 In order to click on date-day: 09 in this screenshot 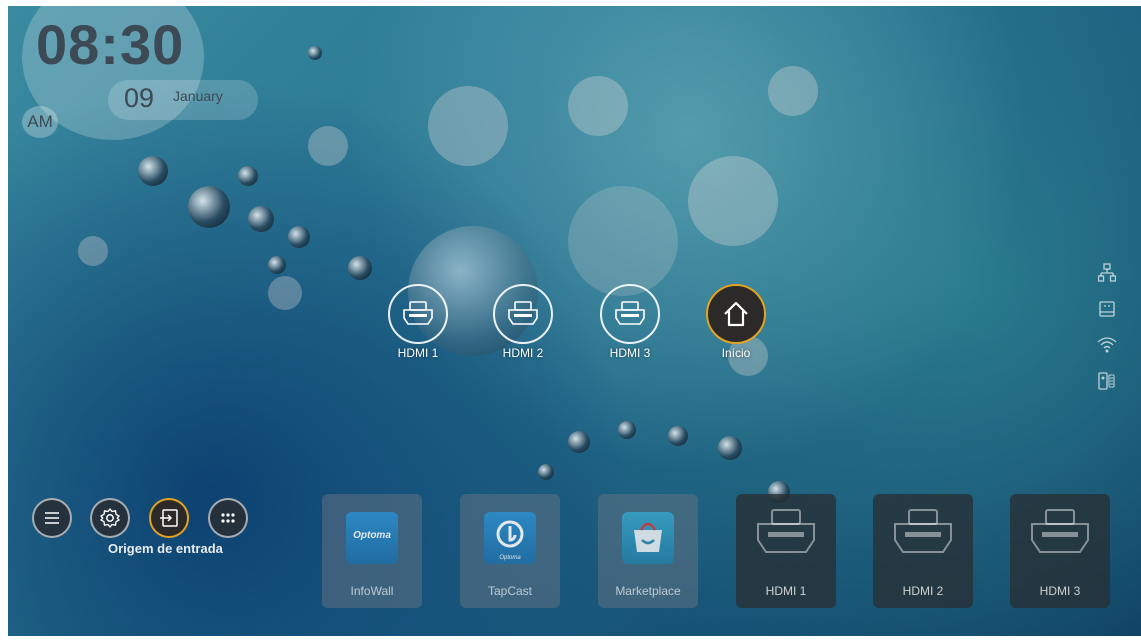, I will do `click(139, 98)`.